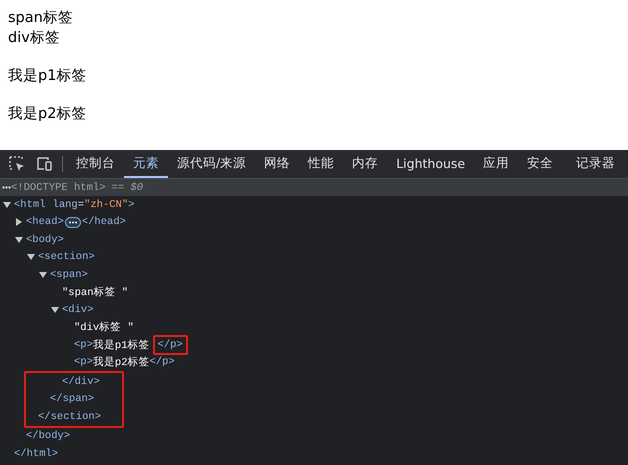 The width and height of the screenshot is (628, 465). Describe the element at coordinates (17, 164) in the screenshot. I see `inspect-element-icon` at that location.